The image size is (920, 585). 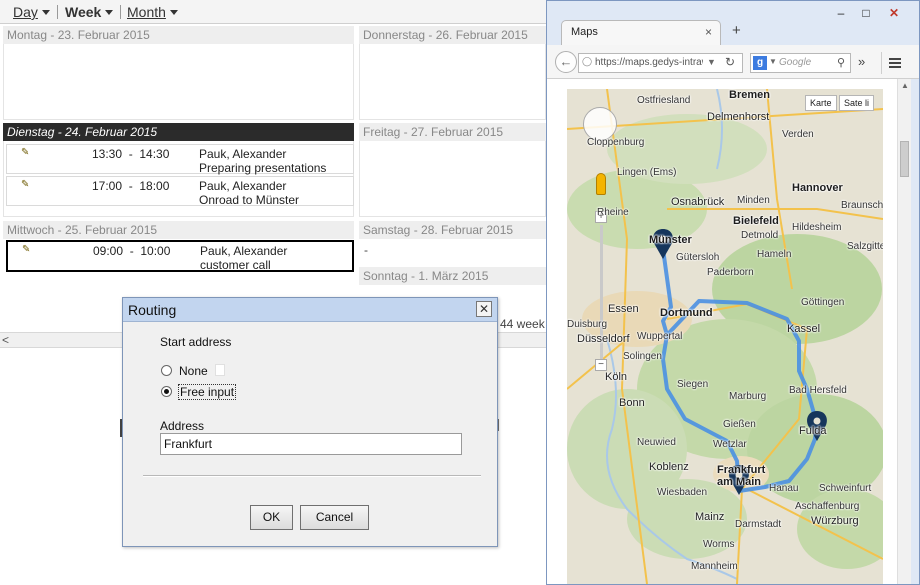 What do you see at coordinates (601, 365) in the screenshot?
I see `zoom-out-icon: −` at bounding box center [601, 365].